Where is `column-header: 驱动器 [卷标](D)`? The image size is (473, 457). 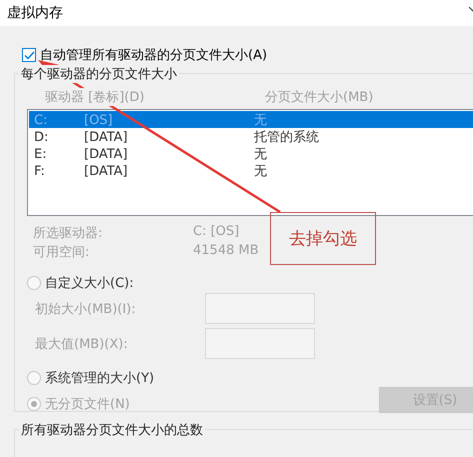 column-header: 驱动器 [卷标](D) is located at coordinates (95, 97).